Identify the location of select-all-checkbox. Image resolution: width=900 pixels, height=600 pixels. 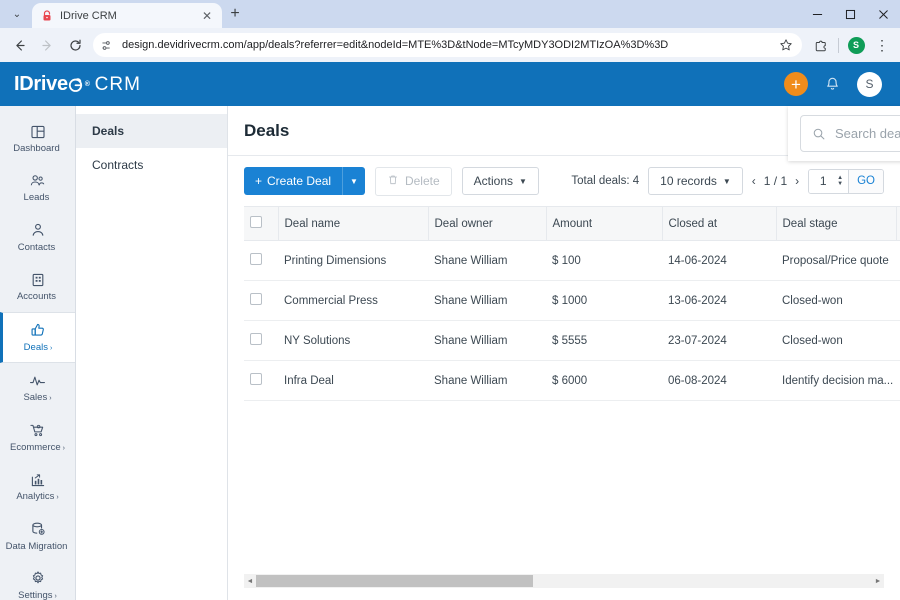
(256, 222).